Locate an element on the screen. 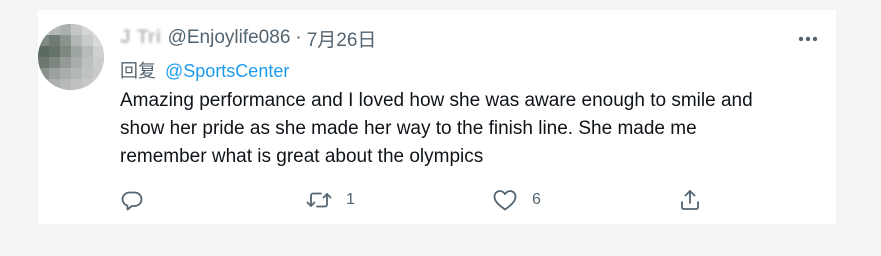 Image resolution: width=881 pixels, height=256 pixels. more-dots-icon is located at coordinates (808, 38).